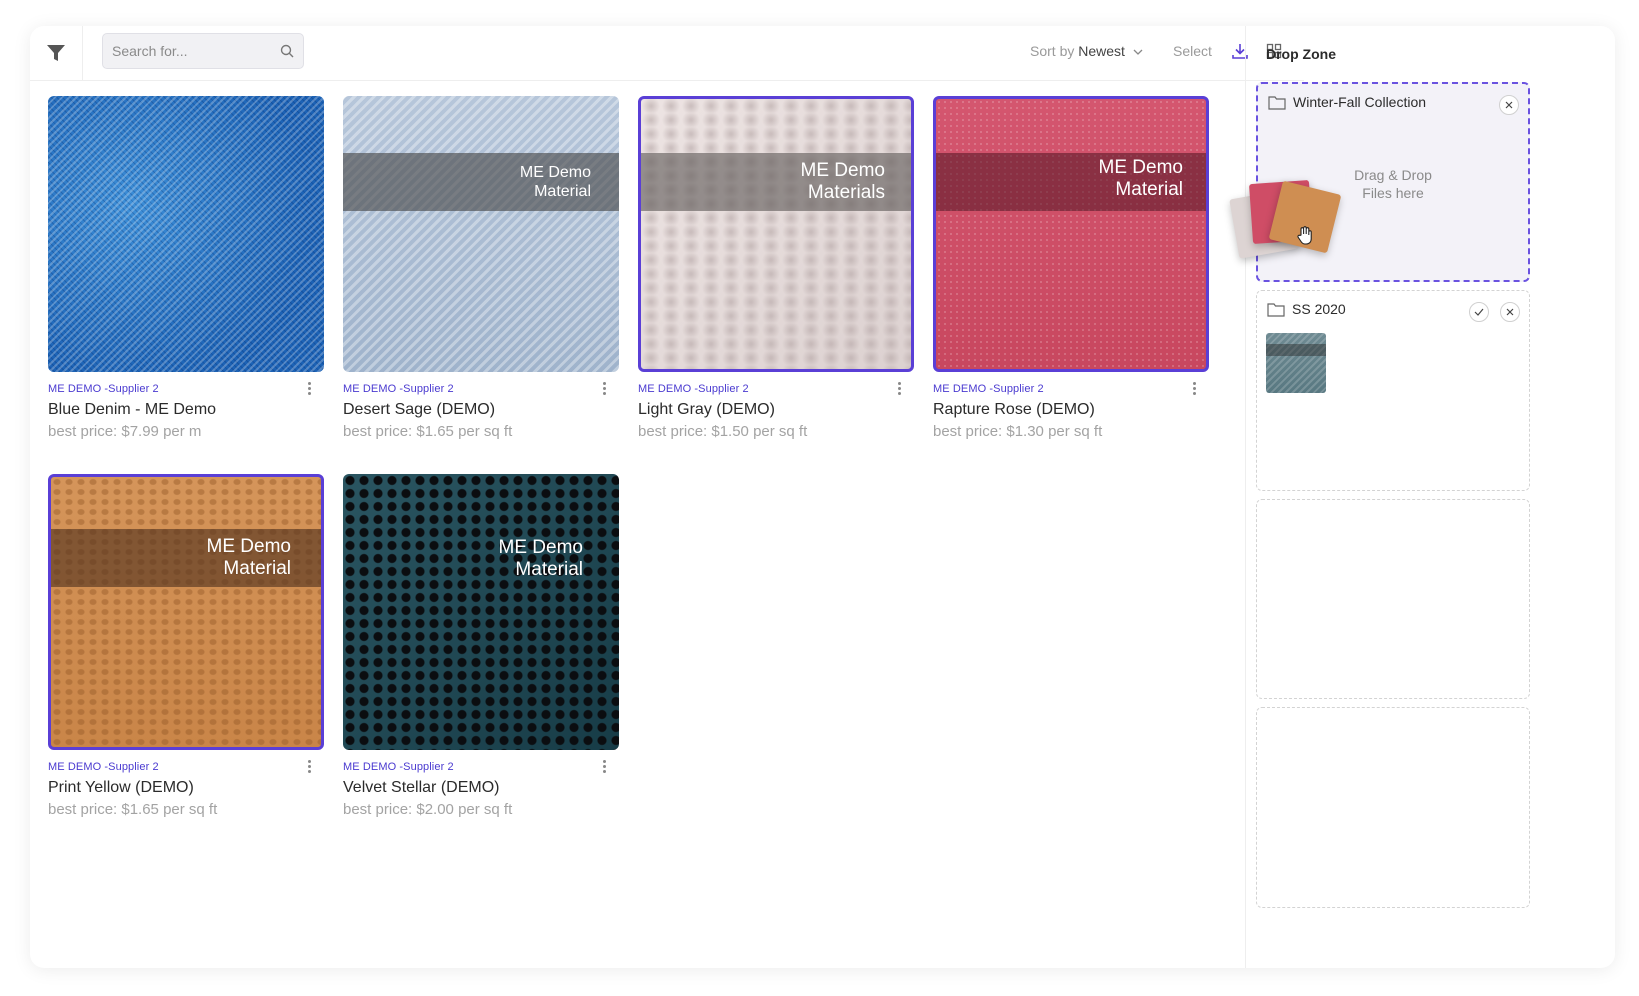 Image resolution: width=1639 pixels, height=996 pixels. I want to click on product-price: best price: $1.50 per sq ft, so click(723, 431).